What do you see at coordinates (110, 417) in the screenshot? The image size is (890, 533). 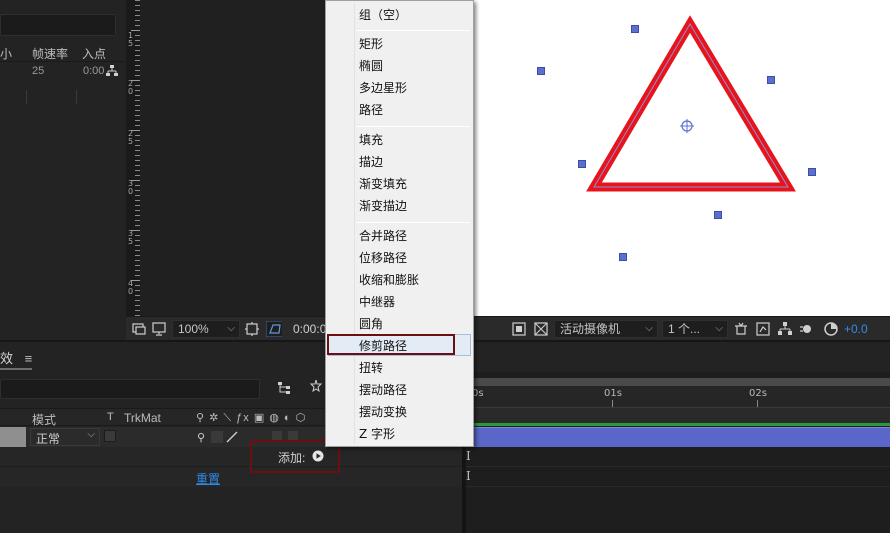 I see `column-preserve-transparency: T` at bounding box center [110, 417].